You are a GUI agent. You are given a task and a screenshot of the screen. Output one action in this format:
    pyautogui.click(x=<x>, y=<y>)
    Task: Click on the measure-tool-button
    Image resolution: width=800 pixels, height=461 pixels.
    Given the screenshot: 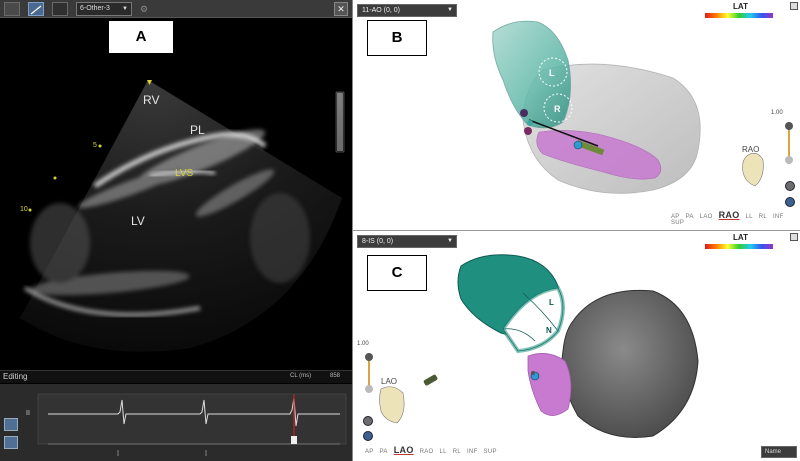 What is the action you would take?
    pyautogui.click(x=36, y=9)
    